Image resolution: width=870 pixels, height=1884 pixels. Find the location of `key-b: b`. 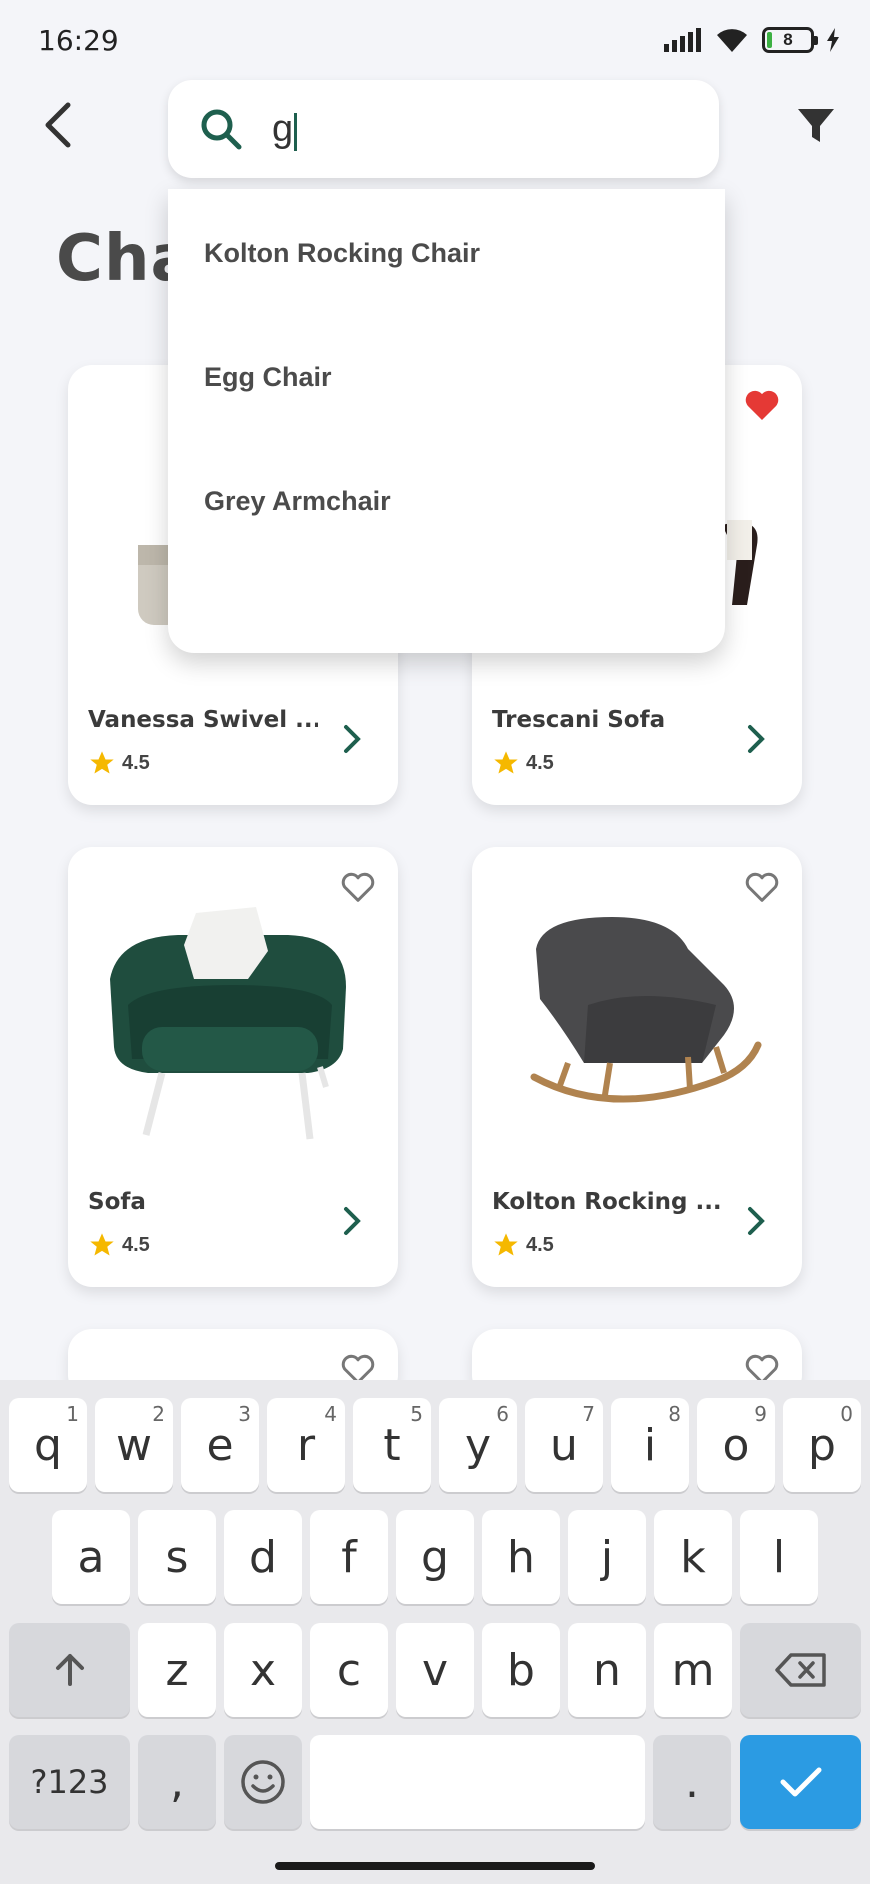

key-b: b is located at coordinates (521, 1670).